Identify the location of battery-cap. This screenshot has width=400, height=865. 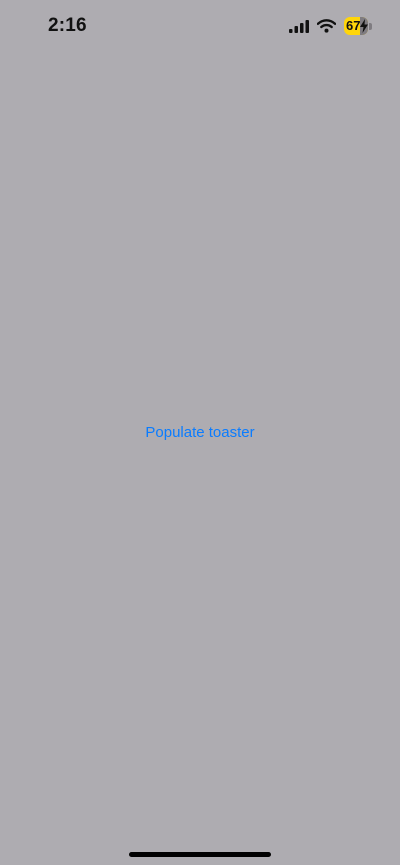
(370, 26).